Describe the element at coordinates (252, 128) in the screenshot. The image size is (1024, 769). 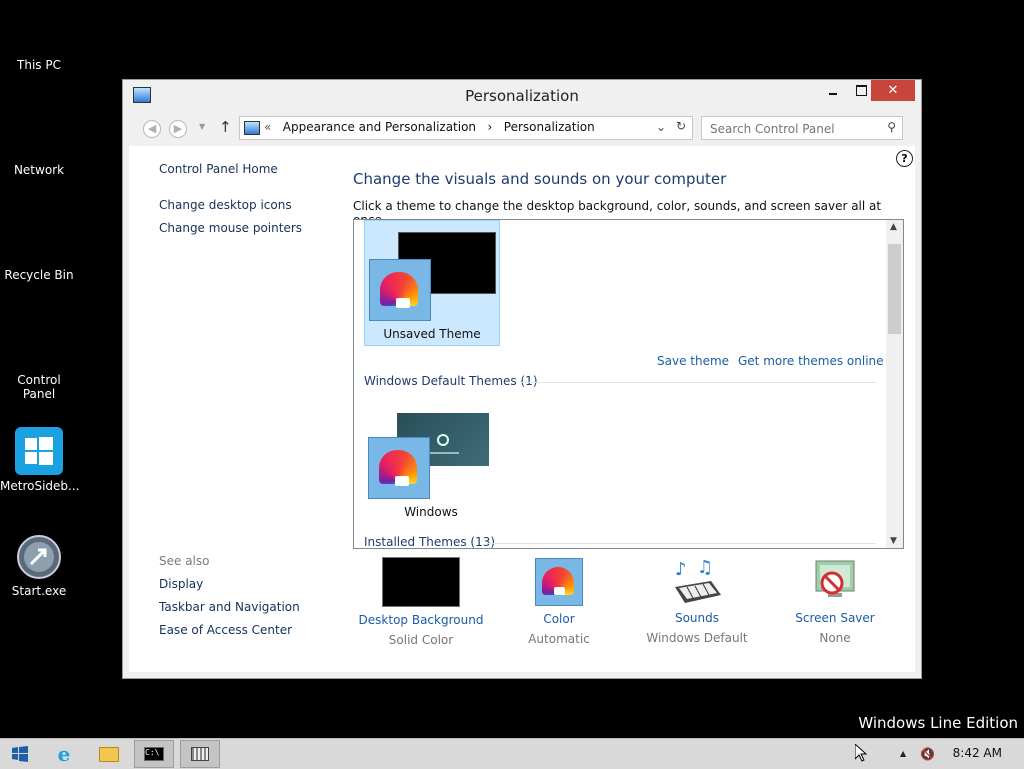
I see `control-panel-icon` at that location.